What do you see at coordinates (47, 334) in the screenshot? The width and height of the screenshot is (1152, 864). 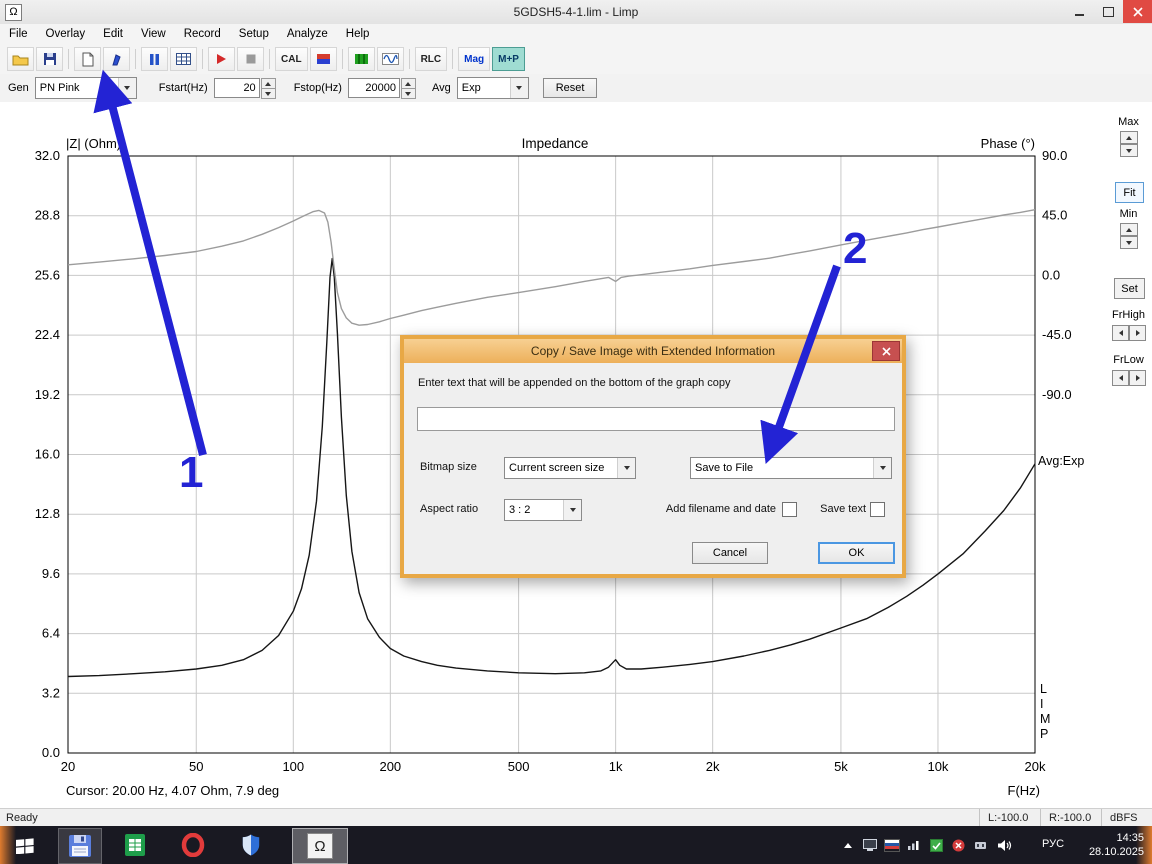 I see `left-tick-label: 22.4` at bounding box center [47, 334].